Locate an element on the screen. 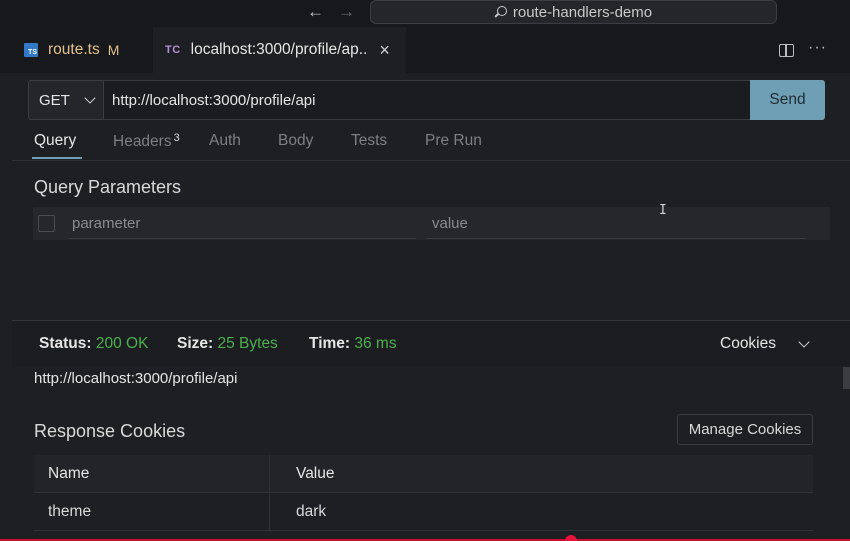 Image resolution: width=850 pixels, height=541 pixels. thunder-client-icon: TC is located at coordinates (173, 50).